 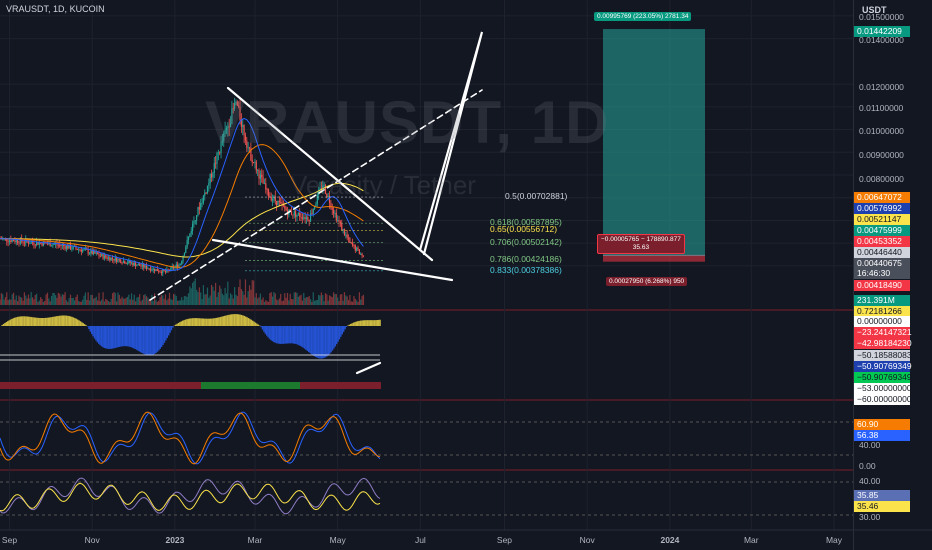 I want to click on fib-level-label: 0.706(0.00502142), so click(x=526, y=241).